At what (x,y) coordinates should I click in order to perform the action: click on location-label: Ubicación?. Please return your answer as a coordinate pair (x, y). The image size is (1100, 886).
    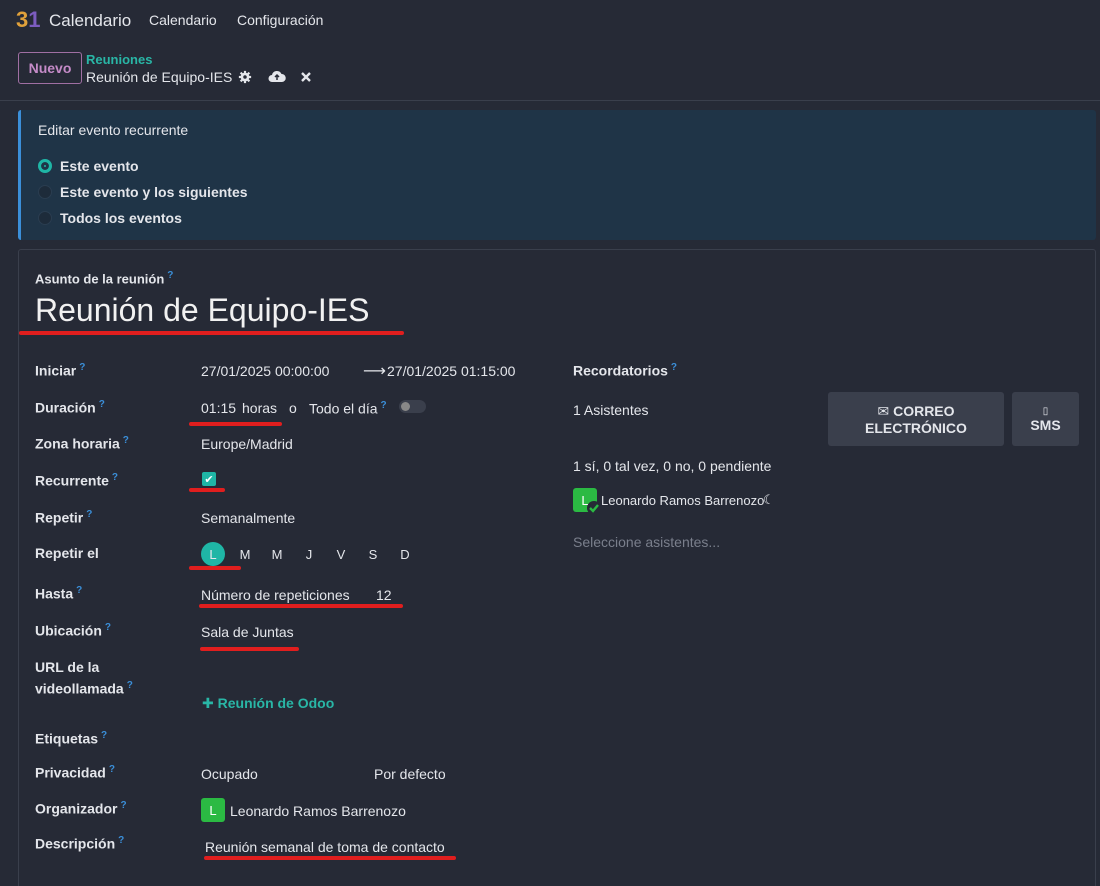
    Looking at the image, I should click on (73, 630).